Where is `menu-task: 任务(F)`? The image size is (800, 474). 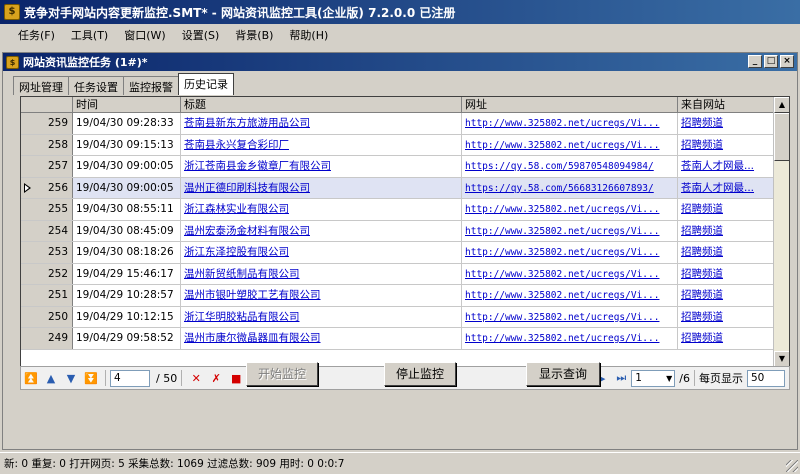 menu-task: 任务(F) is located at coordinates (36, 35).